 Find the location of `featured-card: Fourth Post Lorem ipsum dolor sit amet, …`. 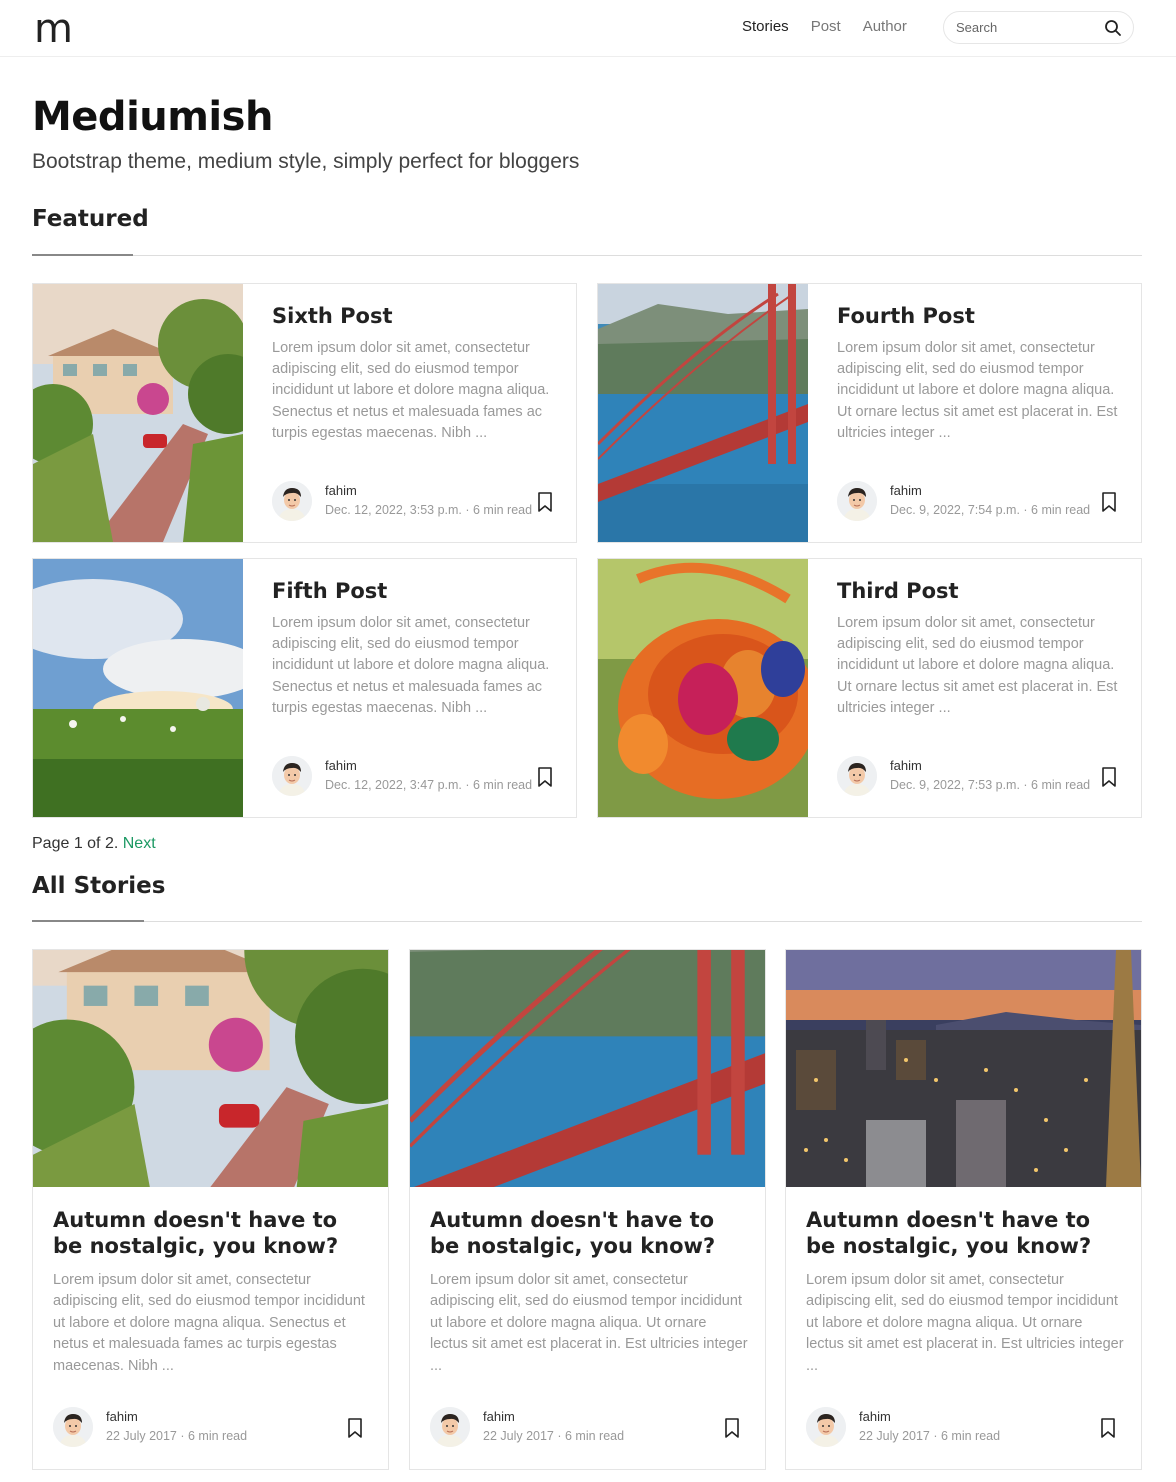

featured-card: Fourth Post Lorem ipsum dolor sit amet, … is located at coordinates (869, 413).